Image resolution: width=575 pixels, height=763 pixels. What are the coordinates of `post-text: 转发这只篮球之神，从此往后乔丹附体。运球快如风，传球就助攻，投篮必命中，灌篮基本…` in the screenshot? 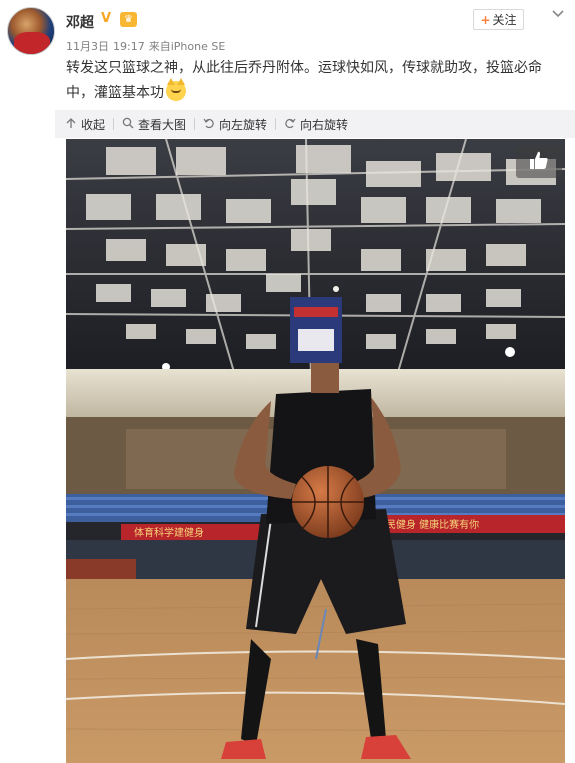 It's located at (311, 81).